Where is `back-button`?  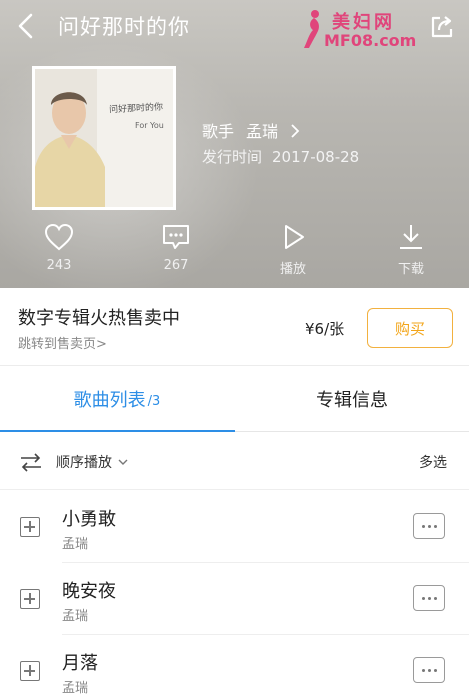 back-button is located at coordinates (27, 26).